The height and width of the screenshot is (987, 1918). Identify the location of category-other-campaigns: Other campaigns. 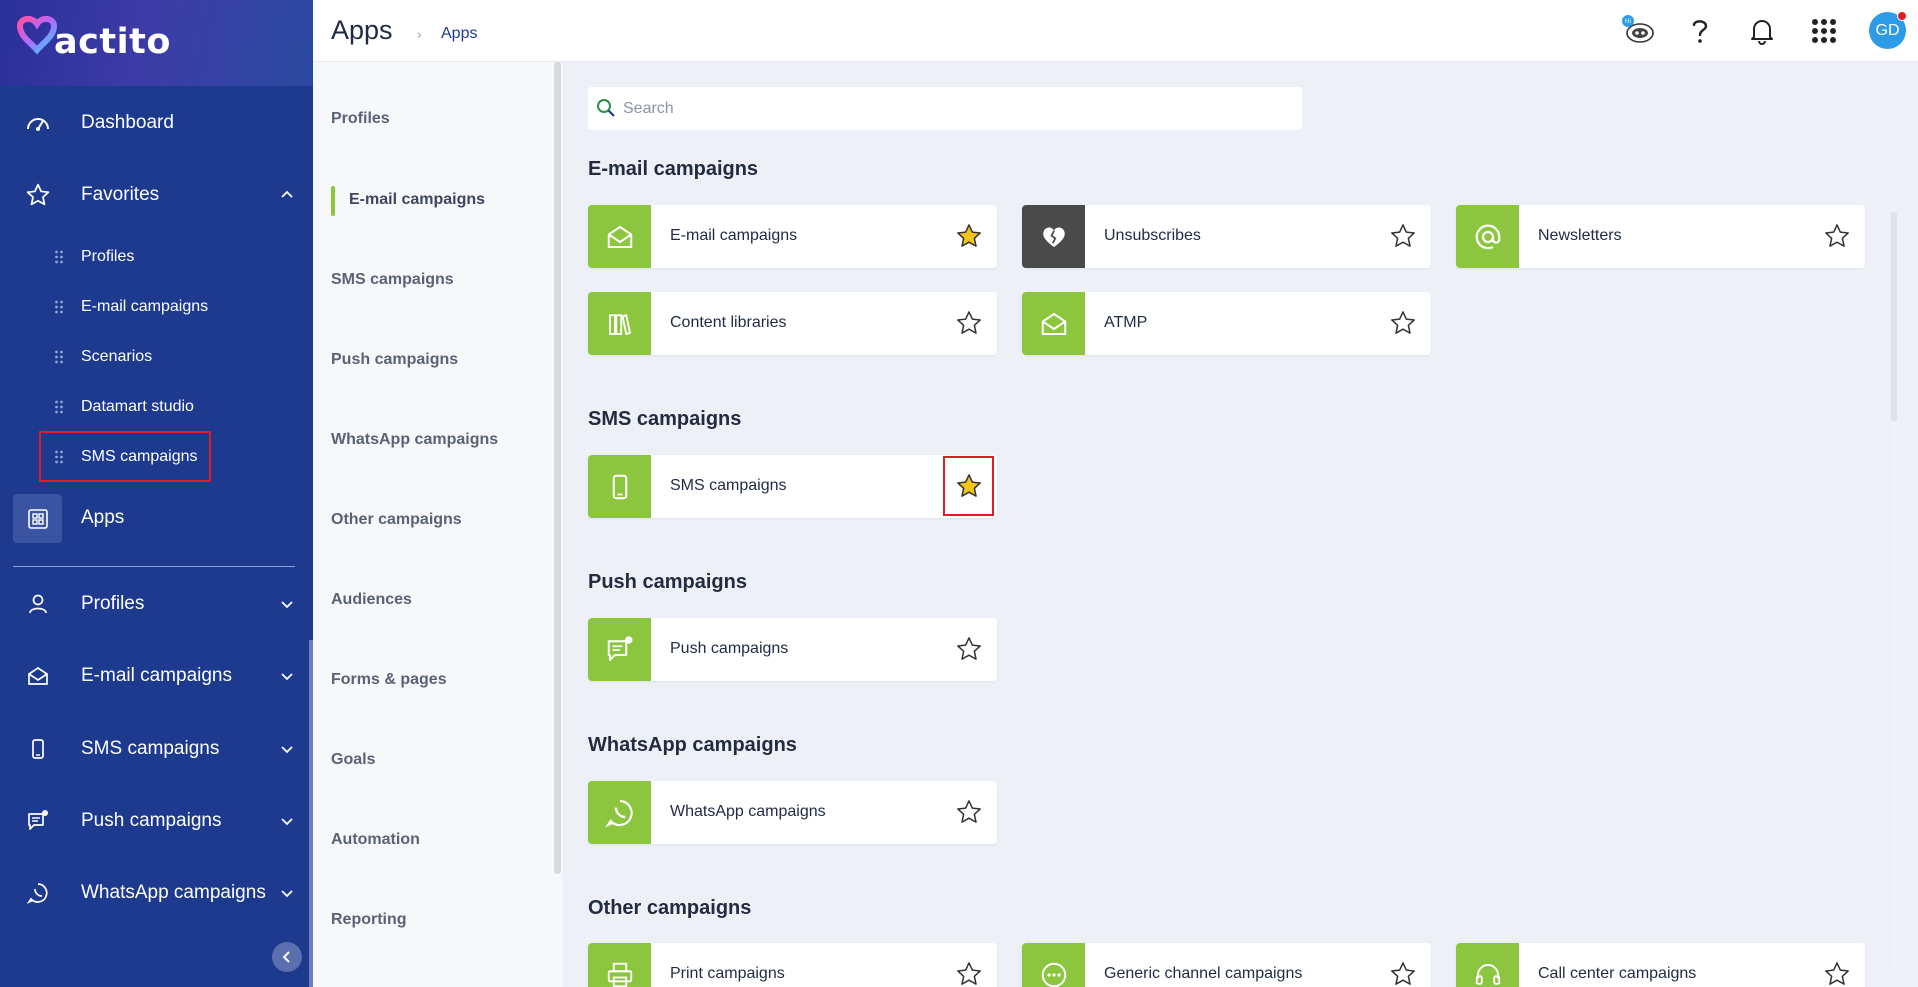
(396, 520).